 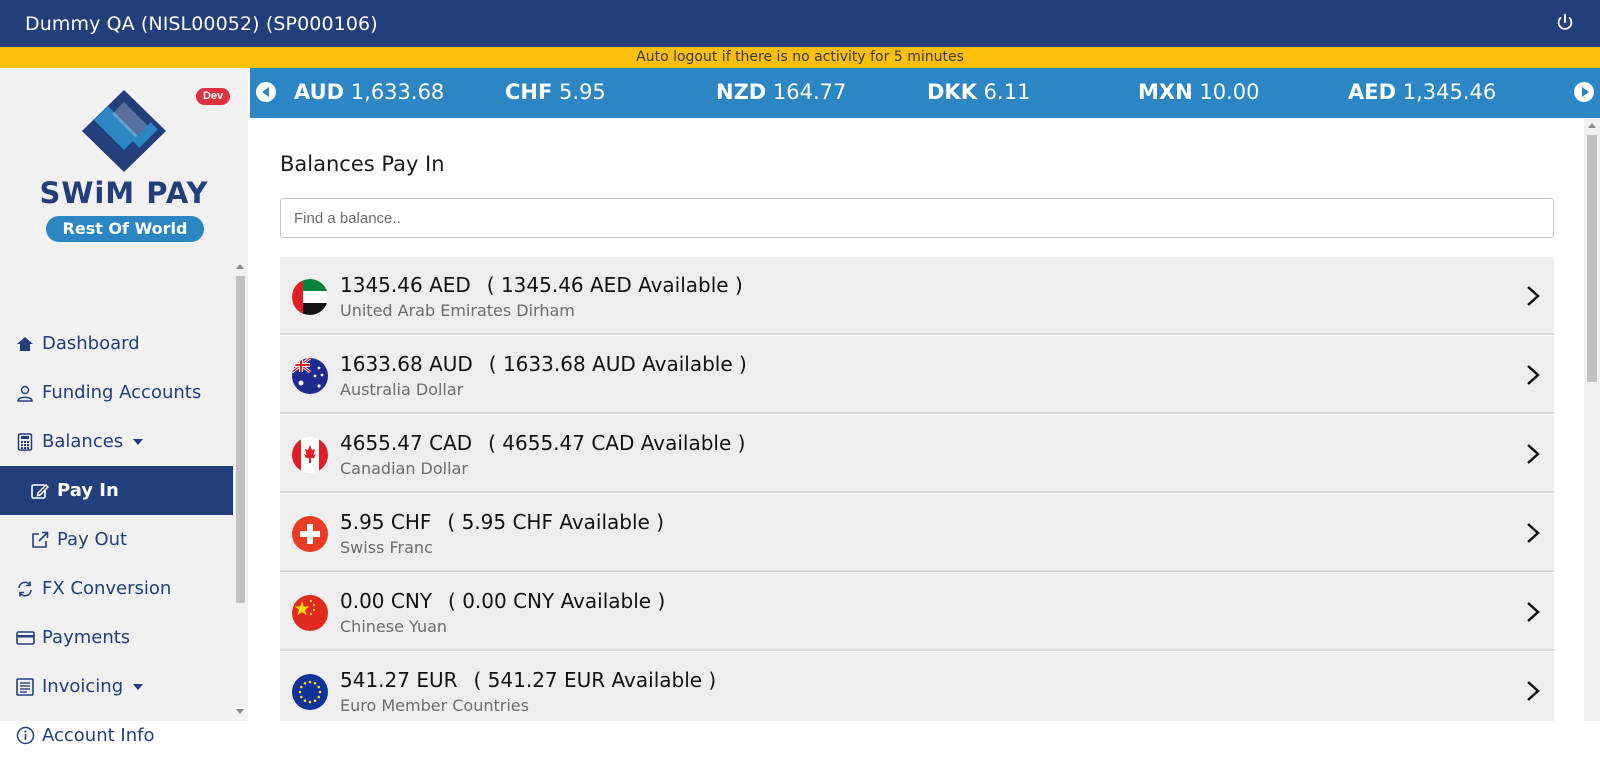 I want to click on sidebar-item-dashboard: Dashboard, so click(x=116, y=343).